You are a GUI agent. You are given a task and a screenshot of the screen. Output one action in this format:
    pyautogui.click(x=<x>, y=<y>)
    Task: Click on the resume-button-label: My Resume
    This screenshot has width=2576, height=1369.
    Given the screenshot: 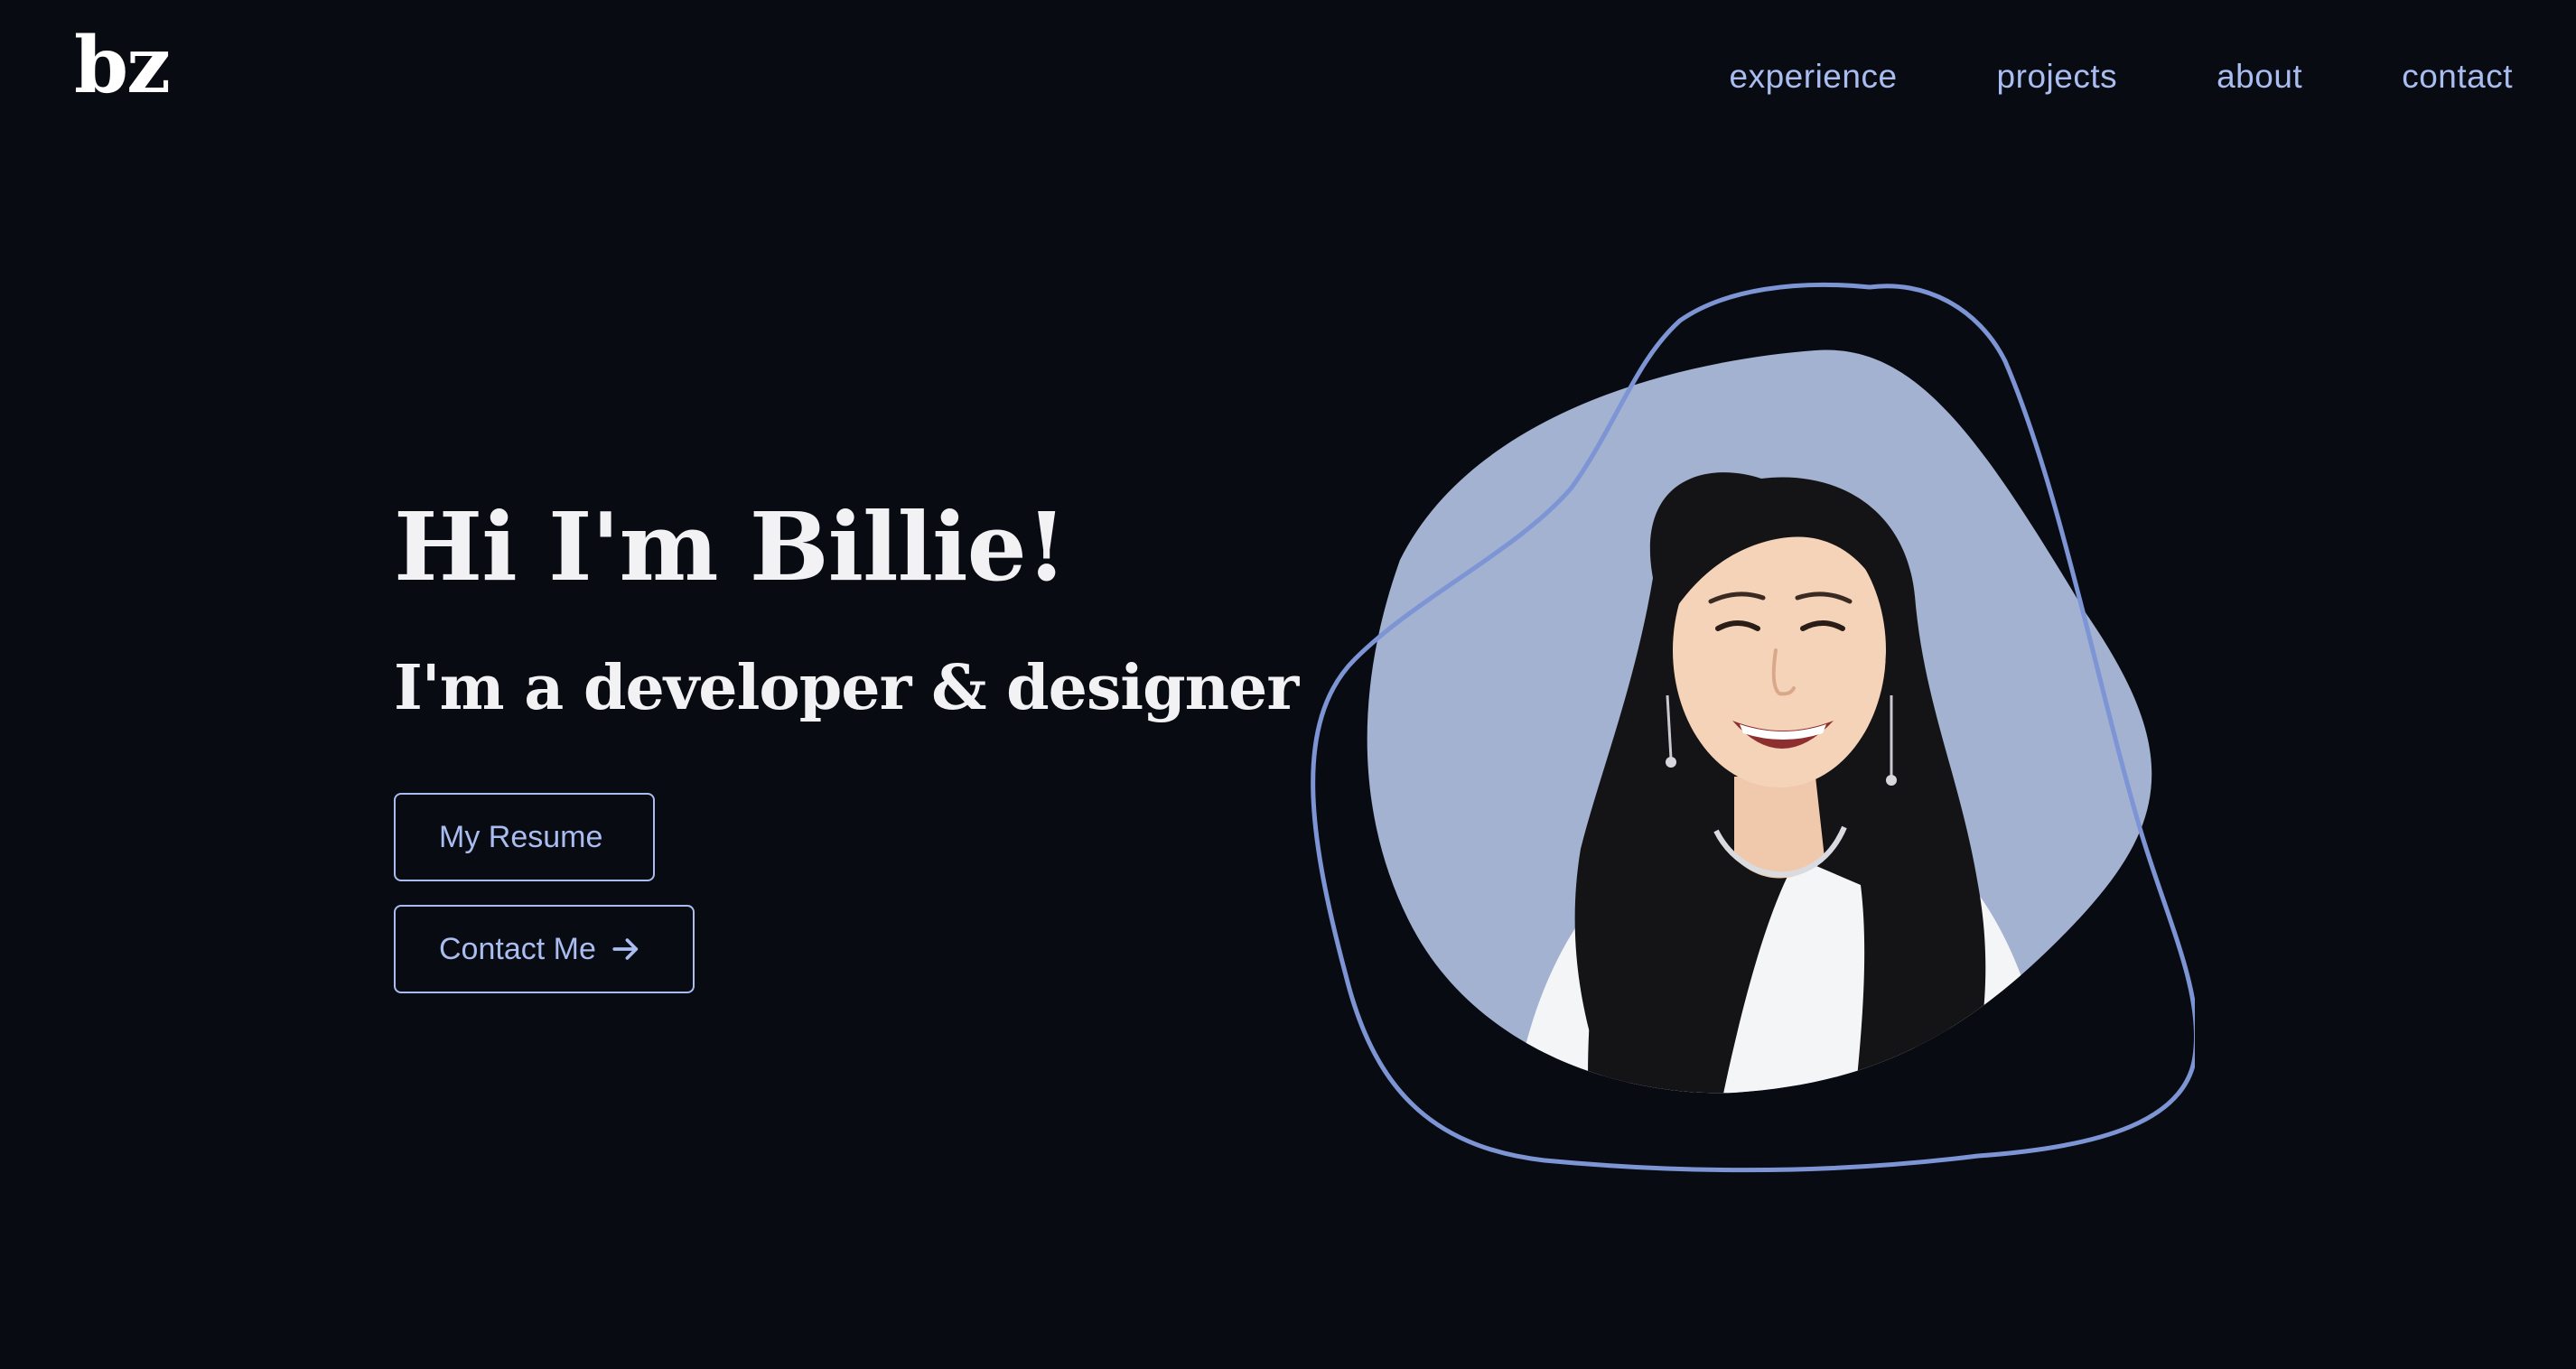 What is the action you would take?
    pyautogui.click(x=521, y=837)
    